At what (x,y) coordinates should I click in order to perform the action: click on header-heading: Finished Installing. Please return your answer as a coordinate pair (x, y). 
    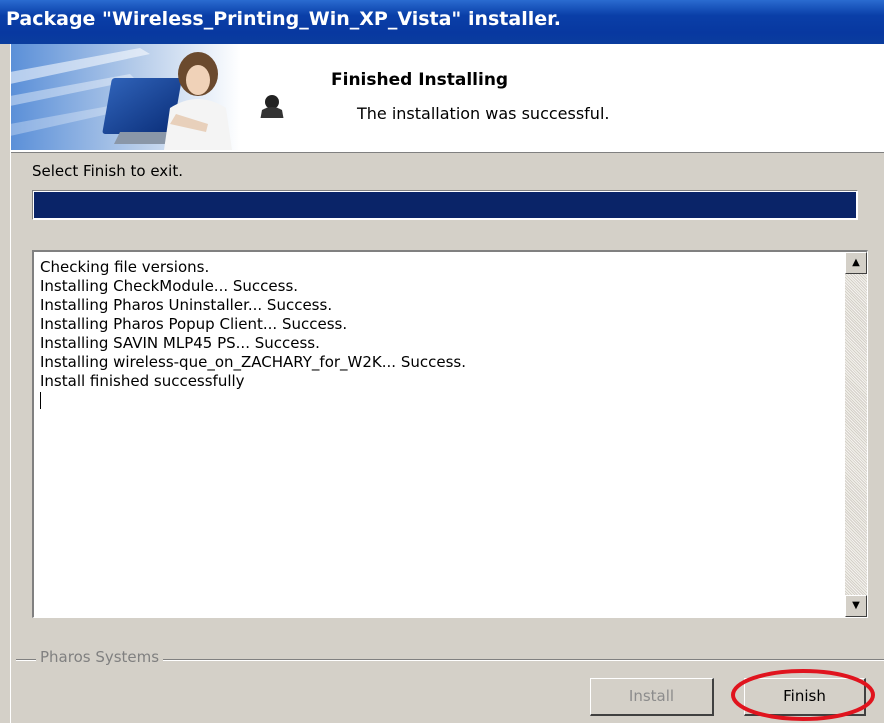
    Looking at the image, I should click on (420, 80).